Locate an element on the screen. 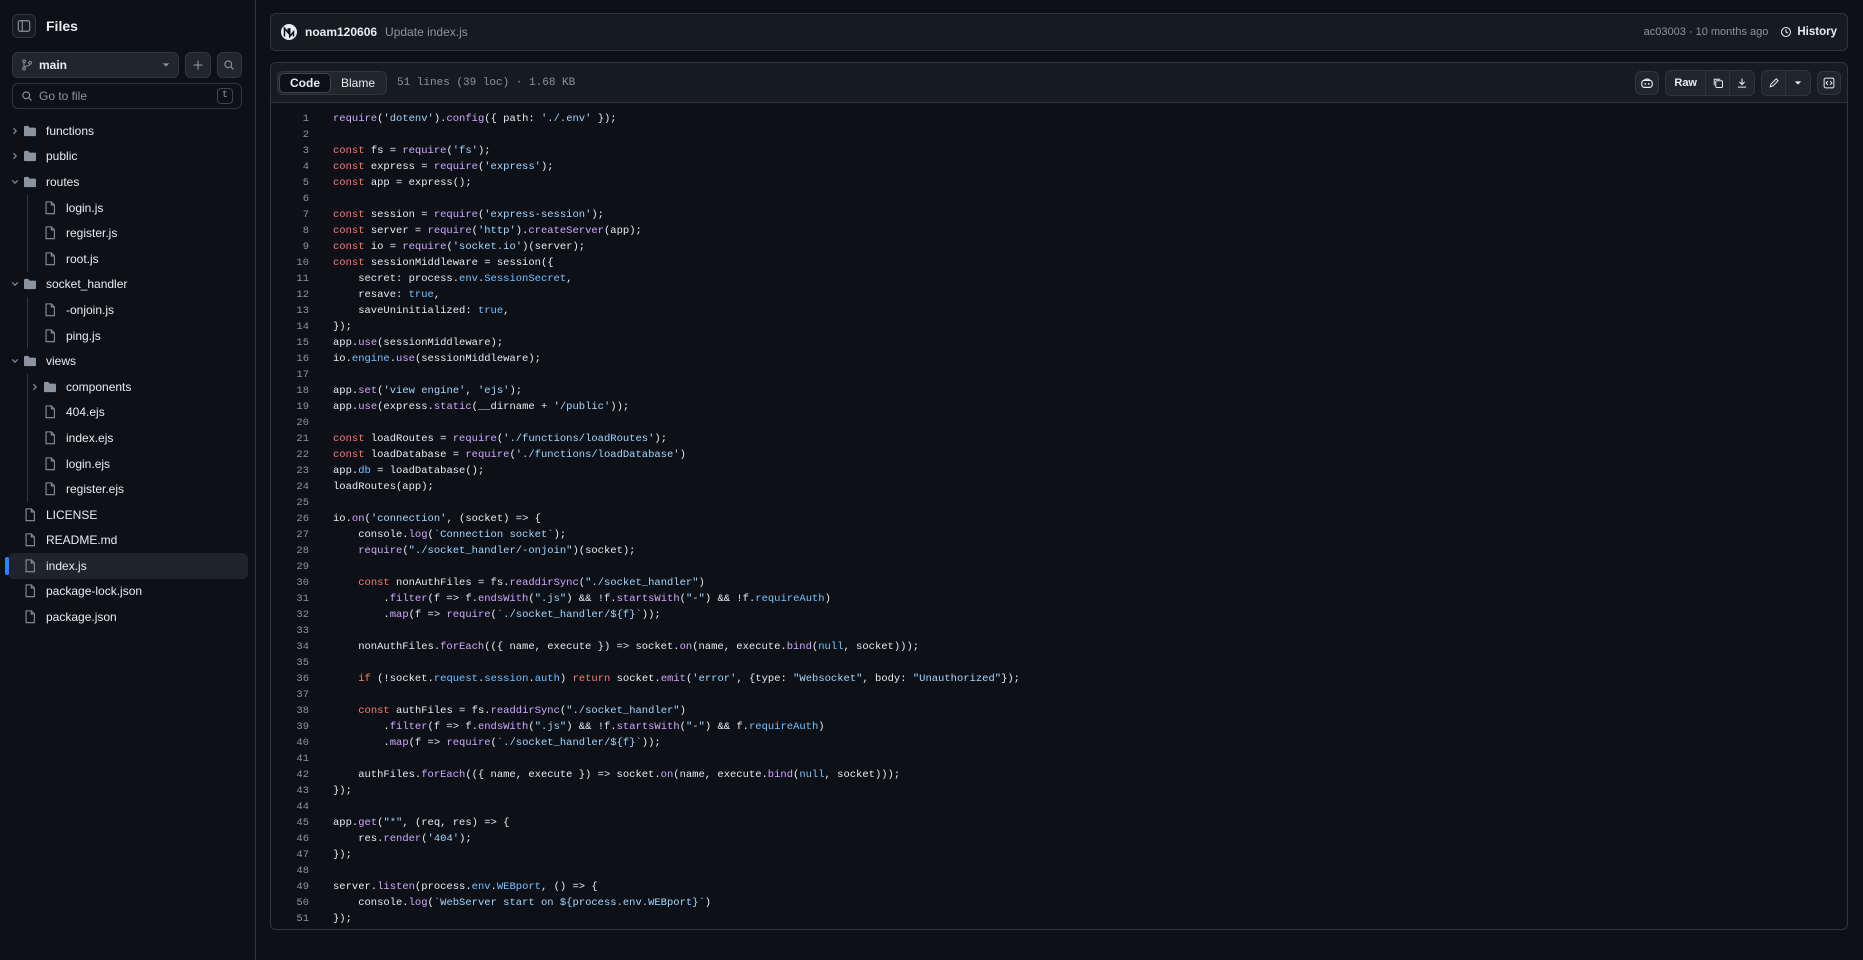  code-line: 14}); is located at coordinates (1059, 327).